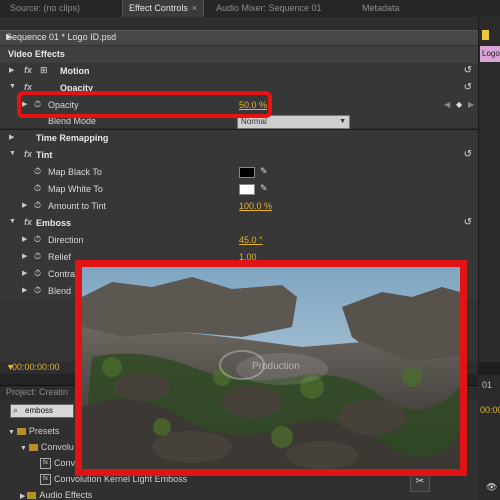 Image resolution: width=500 pixels, height=500 pixels. Describe the element at coordinates (239, 139) in the screenshot. I see `time-remapping-row: ▶ Time Remapping` at that location.